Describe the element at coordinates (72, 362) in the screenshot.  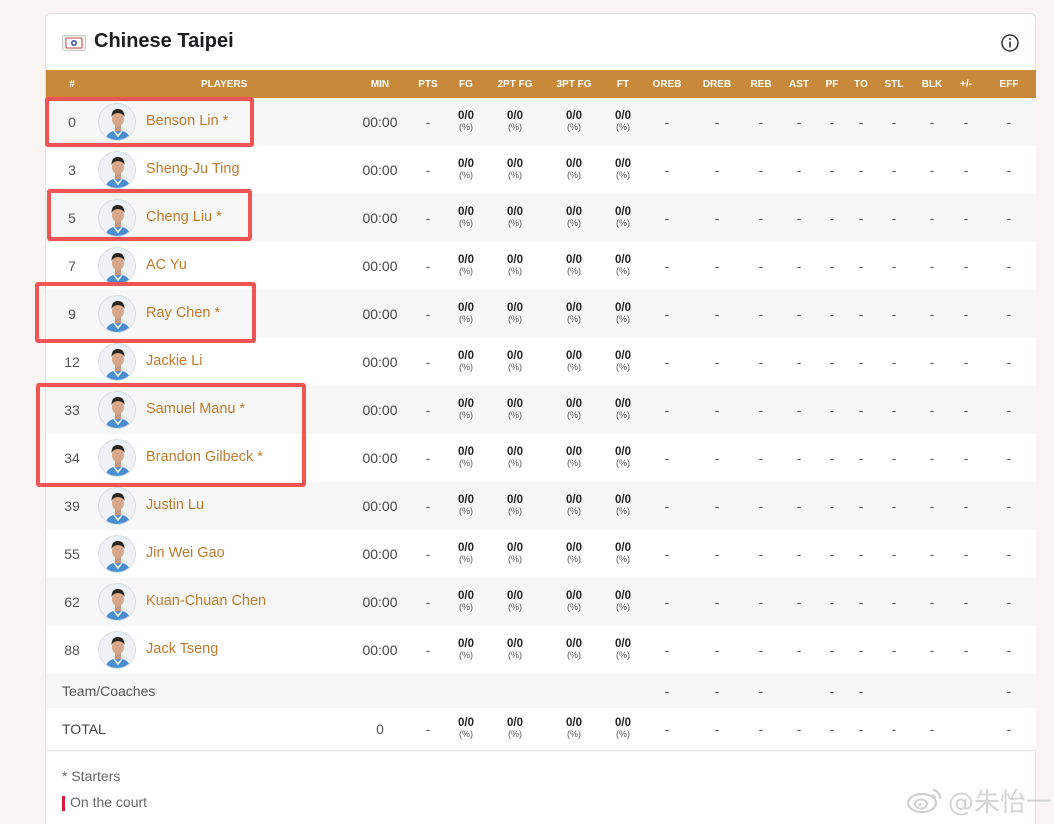
I see `jersey-number: 12` at that location.